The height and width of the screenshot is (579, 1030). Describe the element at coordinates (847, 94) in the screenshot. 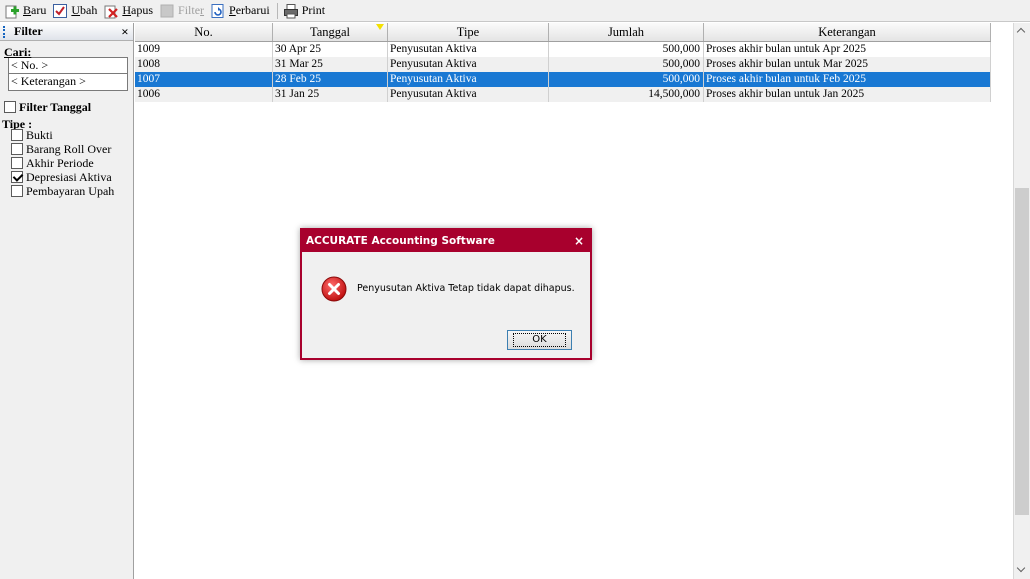

I see `cell-keterangan: Proses akhir bulan untuk Jan 2025` at that location.